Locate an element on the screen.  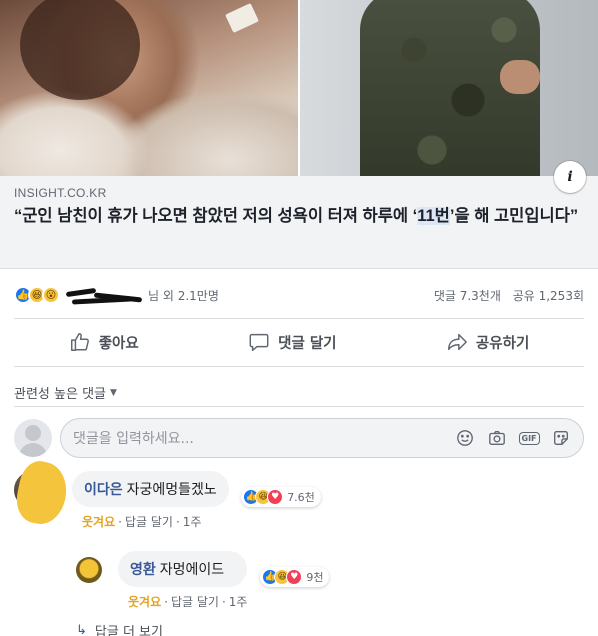
comment-input: 댓글을 입력하세요... GIF is located at coordinates (322, 438).